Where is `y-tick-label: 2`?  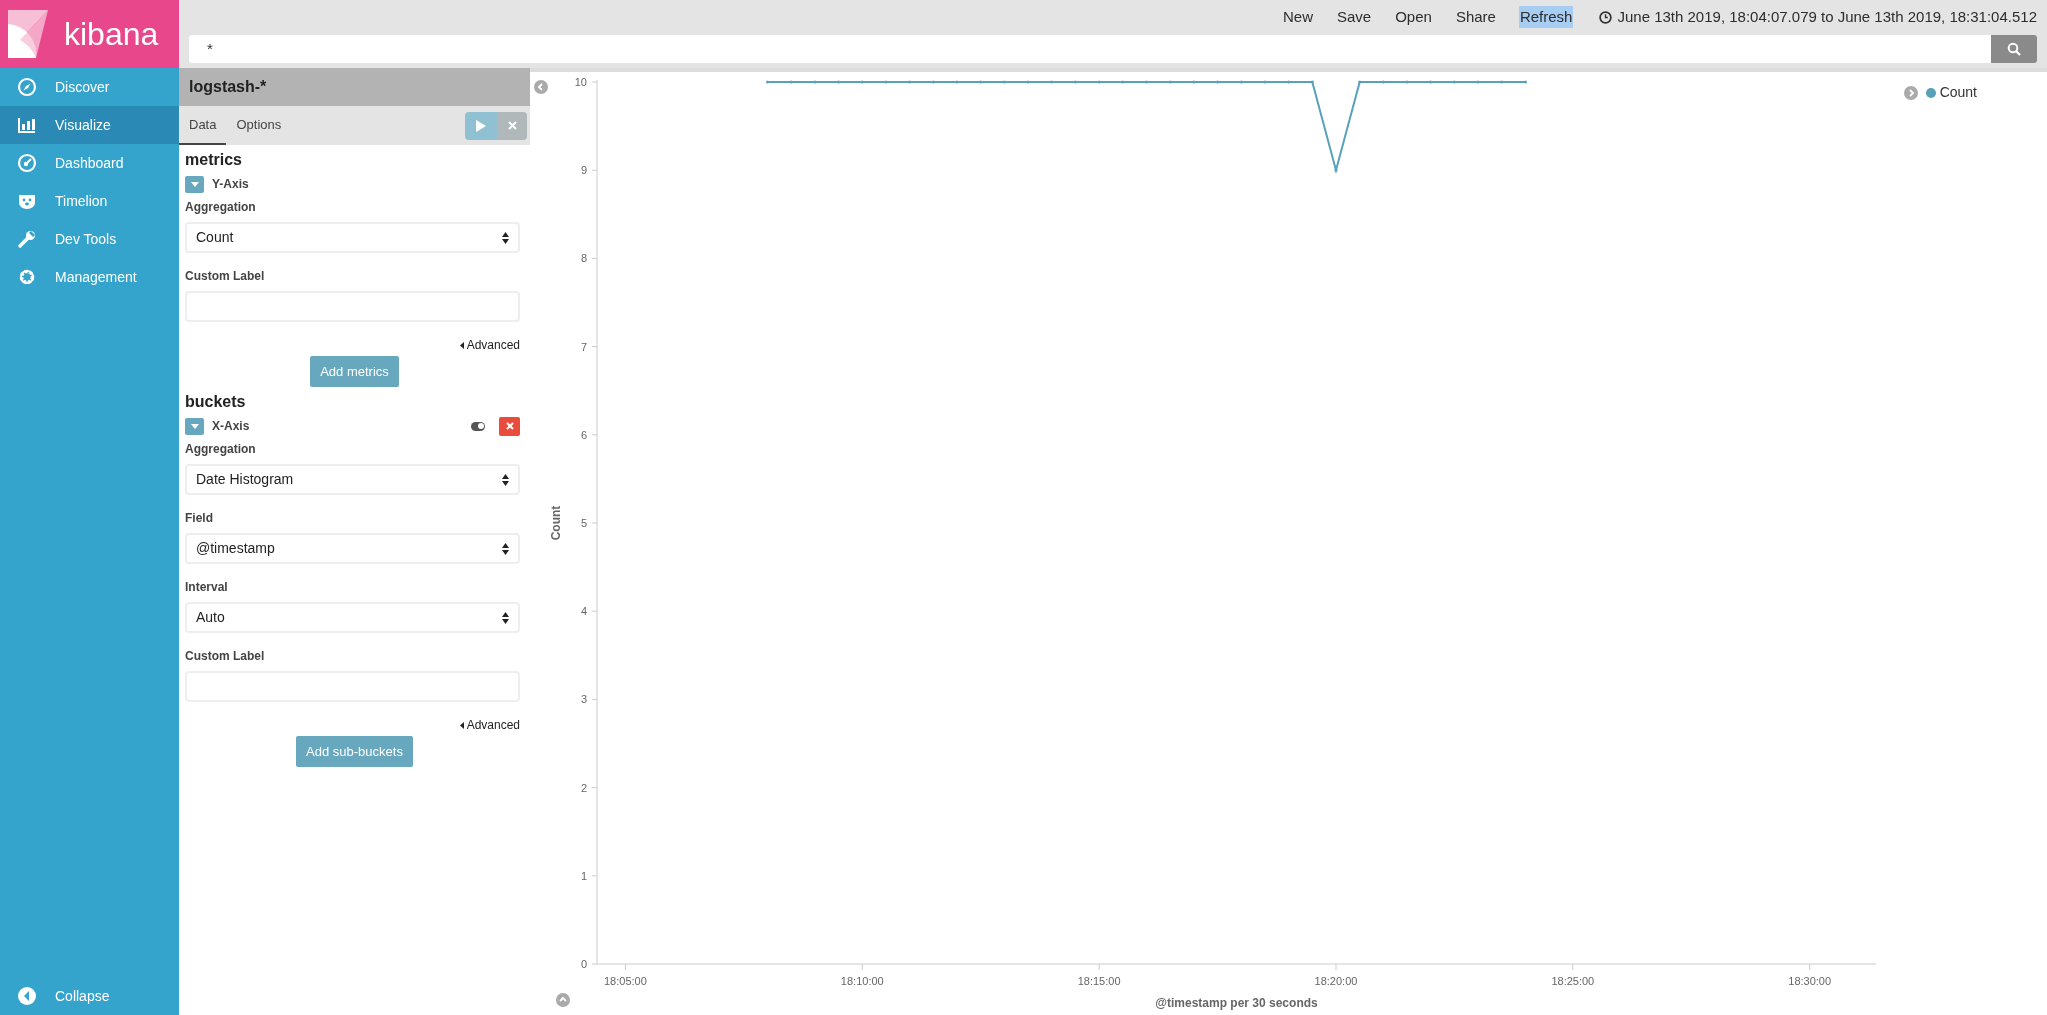 y-tick-label: 2 is located at coordinates (583, 787).